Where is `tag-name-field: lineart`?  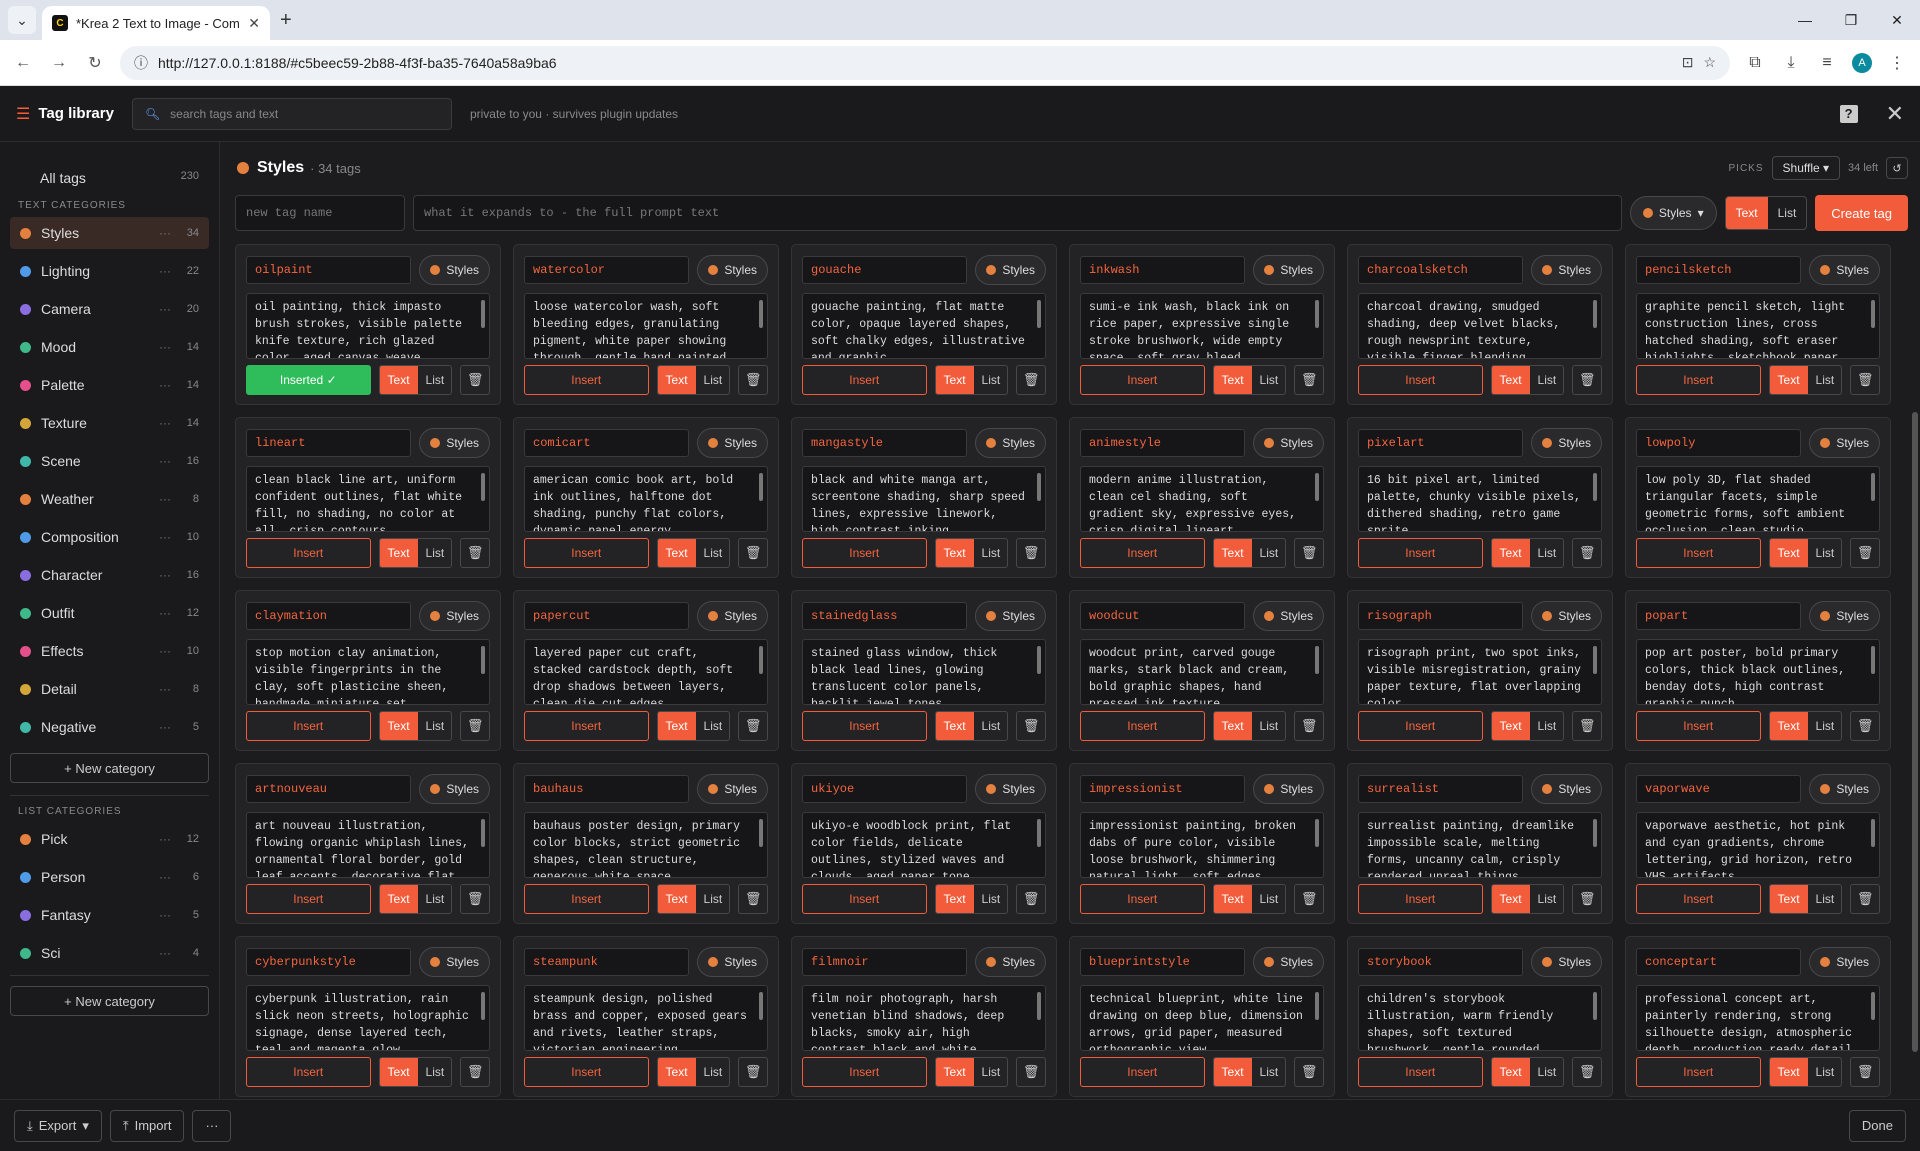
tag-name-field: lineart is located at coordinates (329, 443).